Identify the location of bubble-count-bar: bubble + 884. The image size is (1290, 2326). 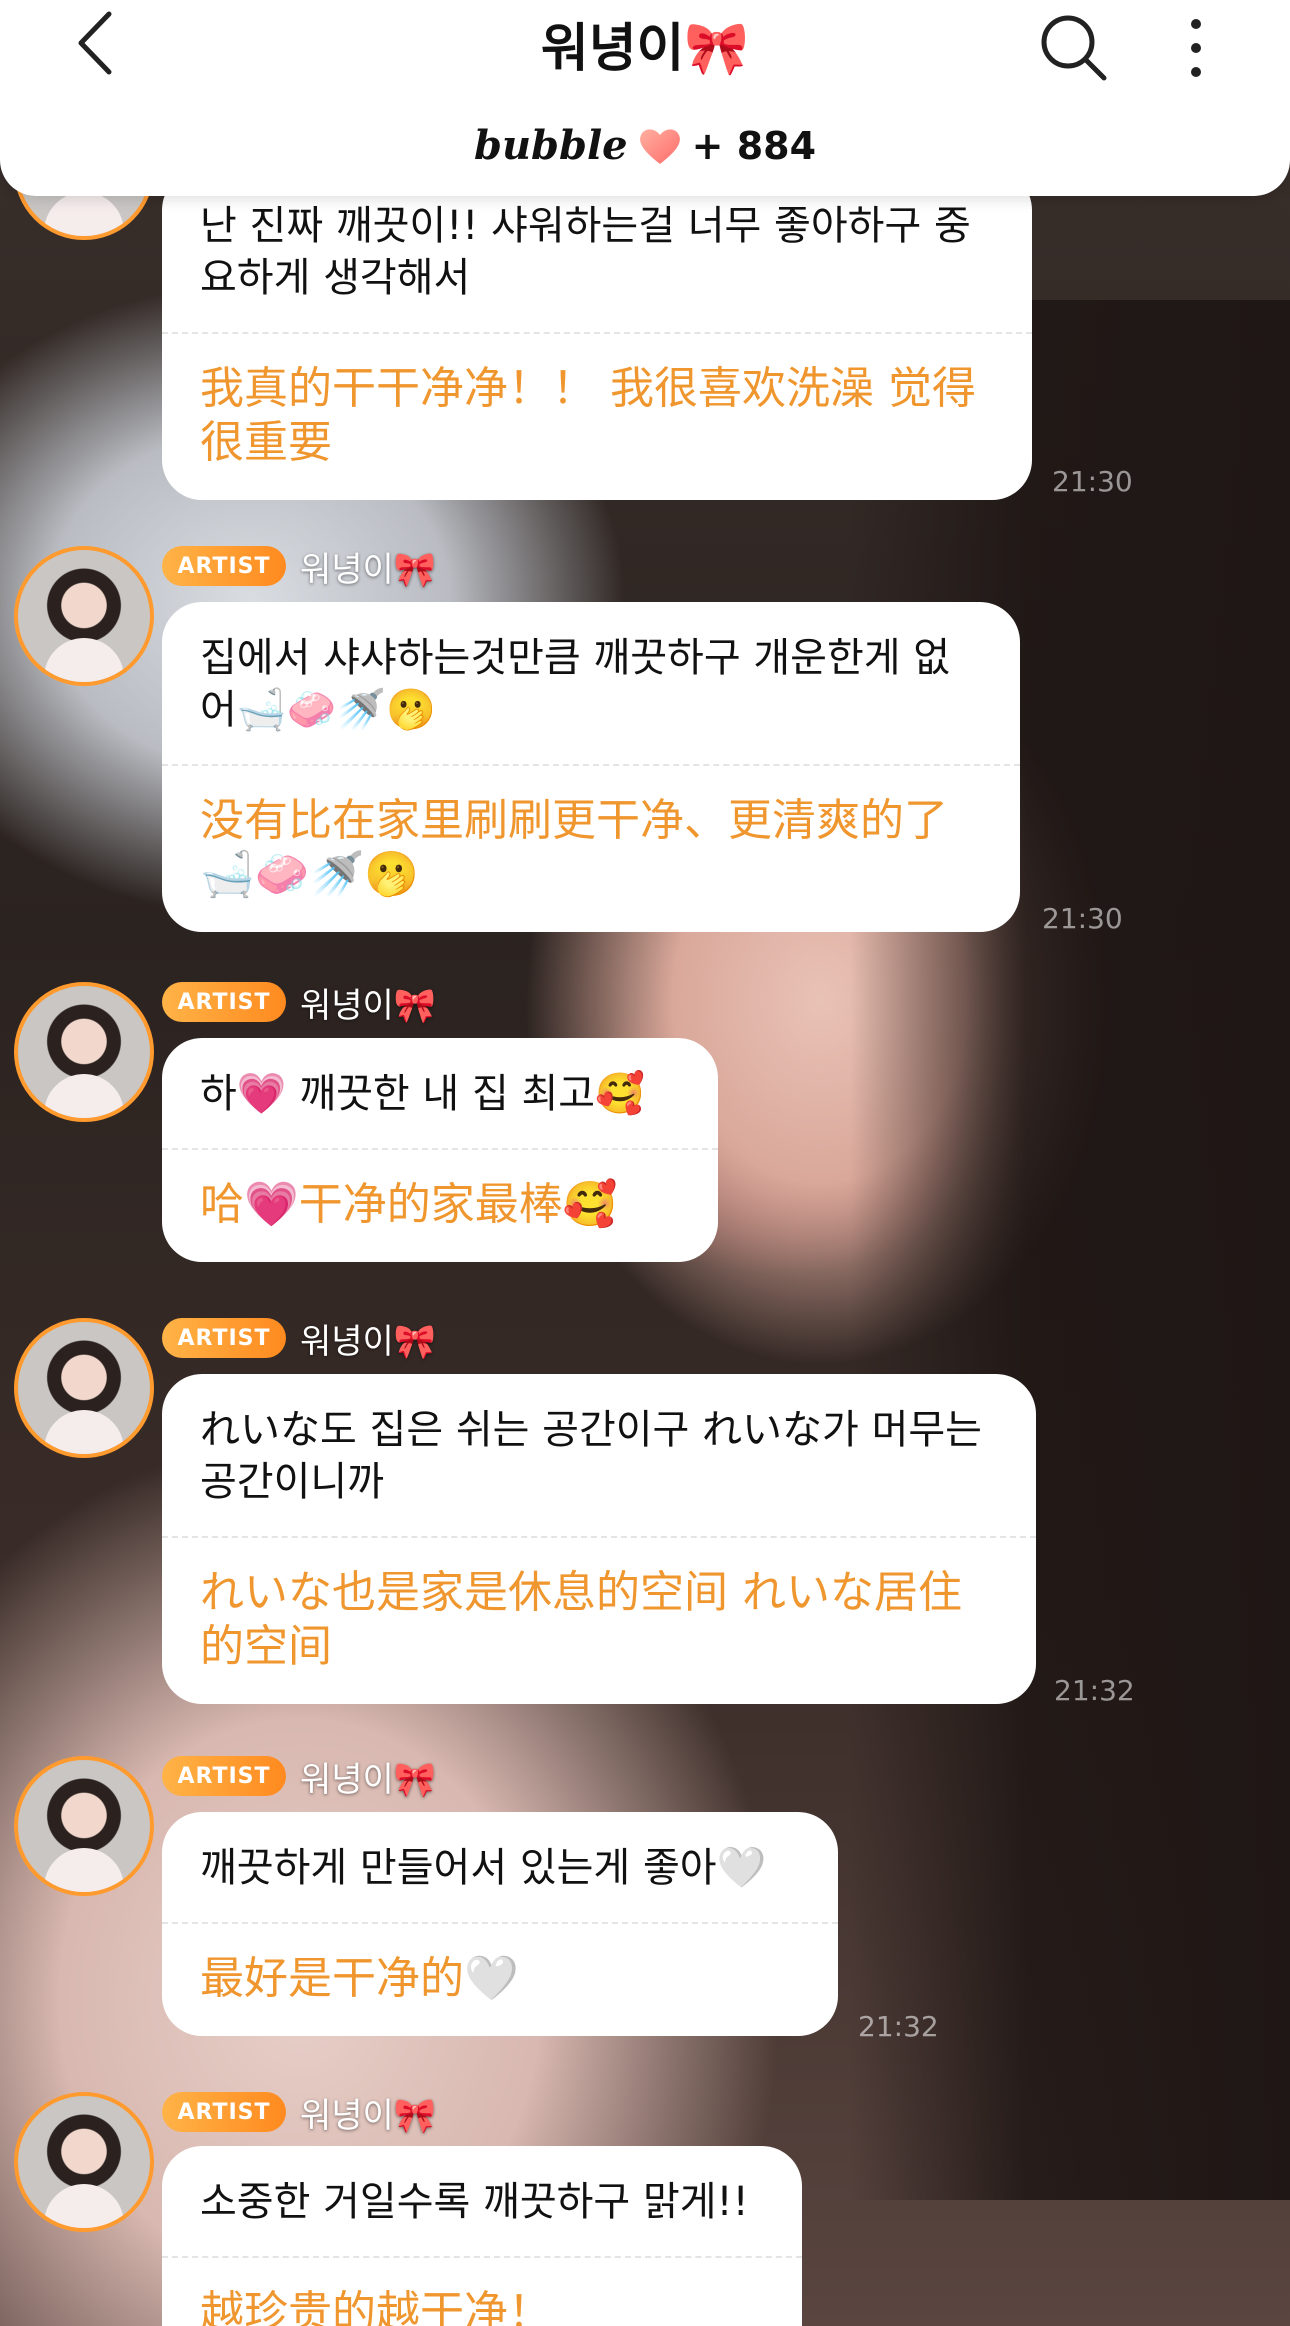
(645, 145).